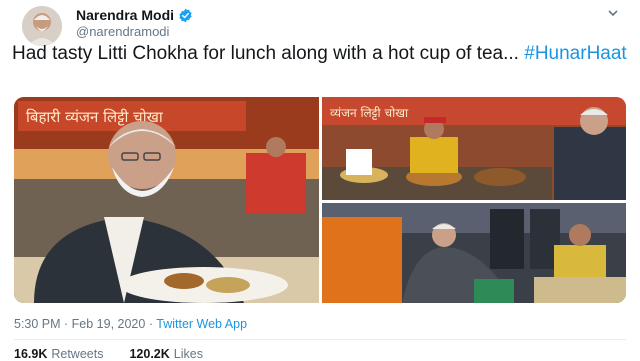  What do you see at coordinates (122, 31) in the screenshot?
I see `author-handle: @narendramodi` at bounding box center [122, 31].